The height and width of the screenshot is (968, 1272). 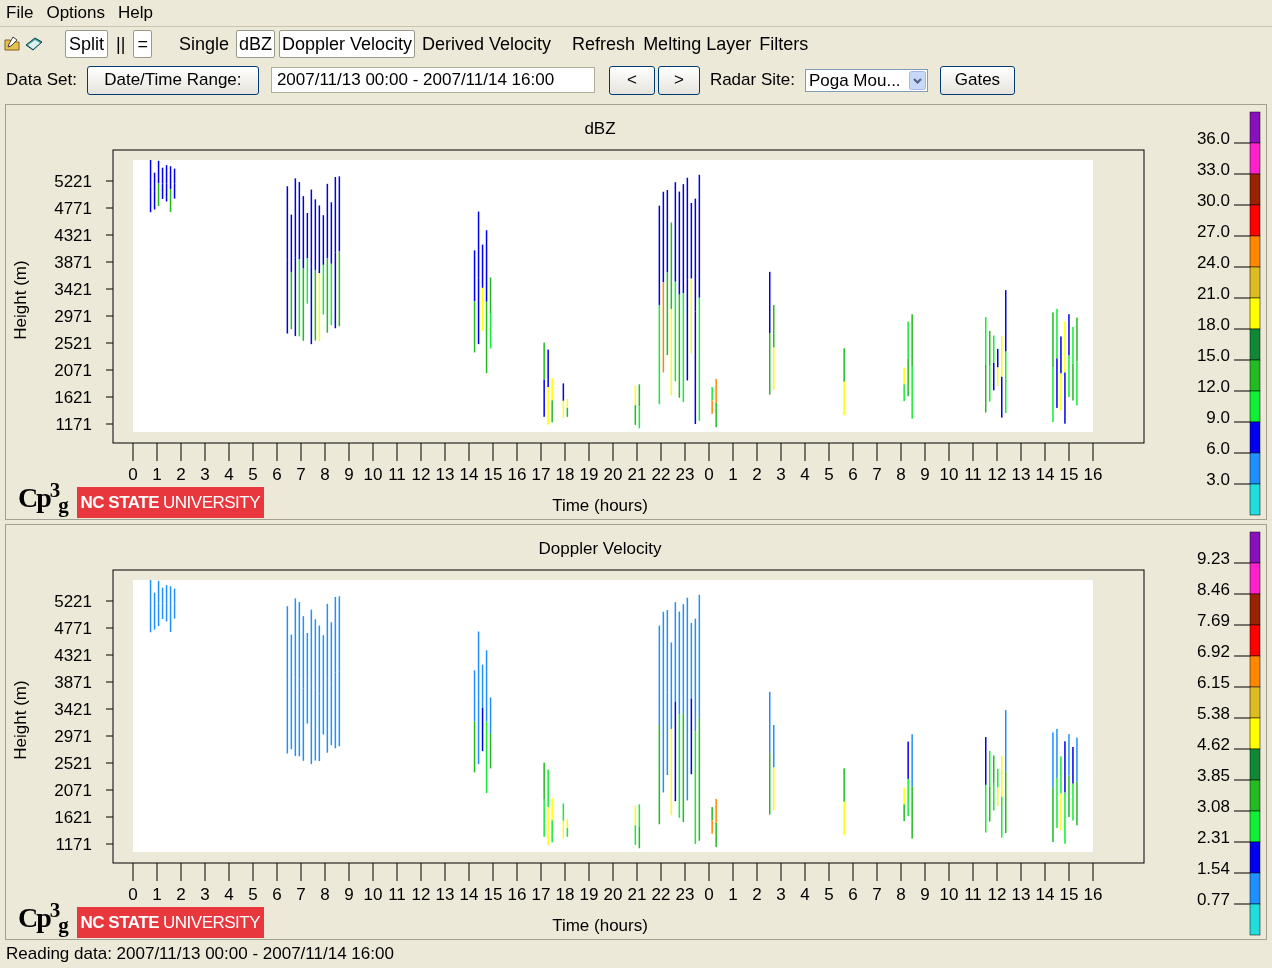 I want to click on previous-button: <, so click(x=631, y=80).